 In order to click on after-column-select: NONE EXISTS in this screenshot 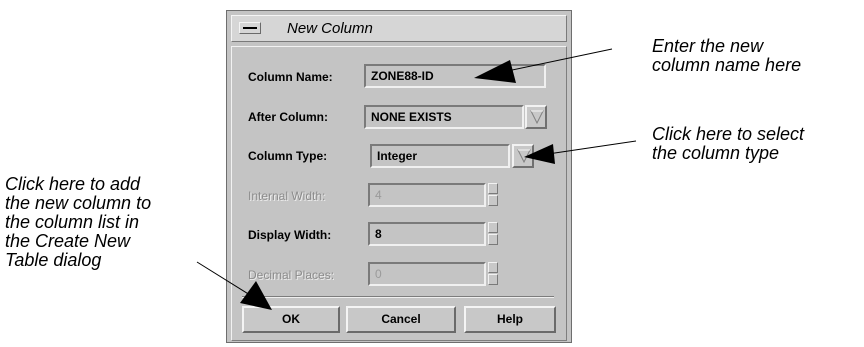, I will do `click(444, 117)`.